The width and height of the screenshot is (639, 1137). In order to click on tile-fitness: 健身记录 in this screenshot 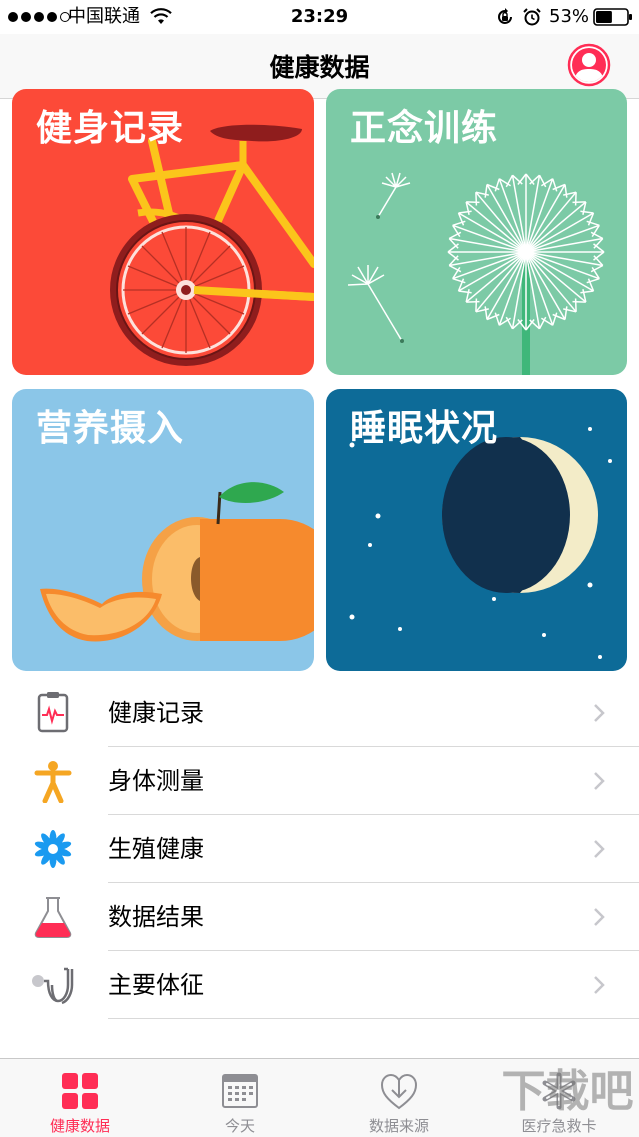, I will do `click(163, 232)`.